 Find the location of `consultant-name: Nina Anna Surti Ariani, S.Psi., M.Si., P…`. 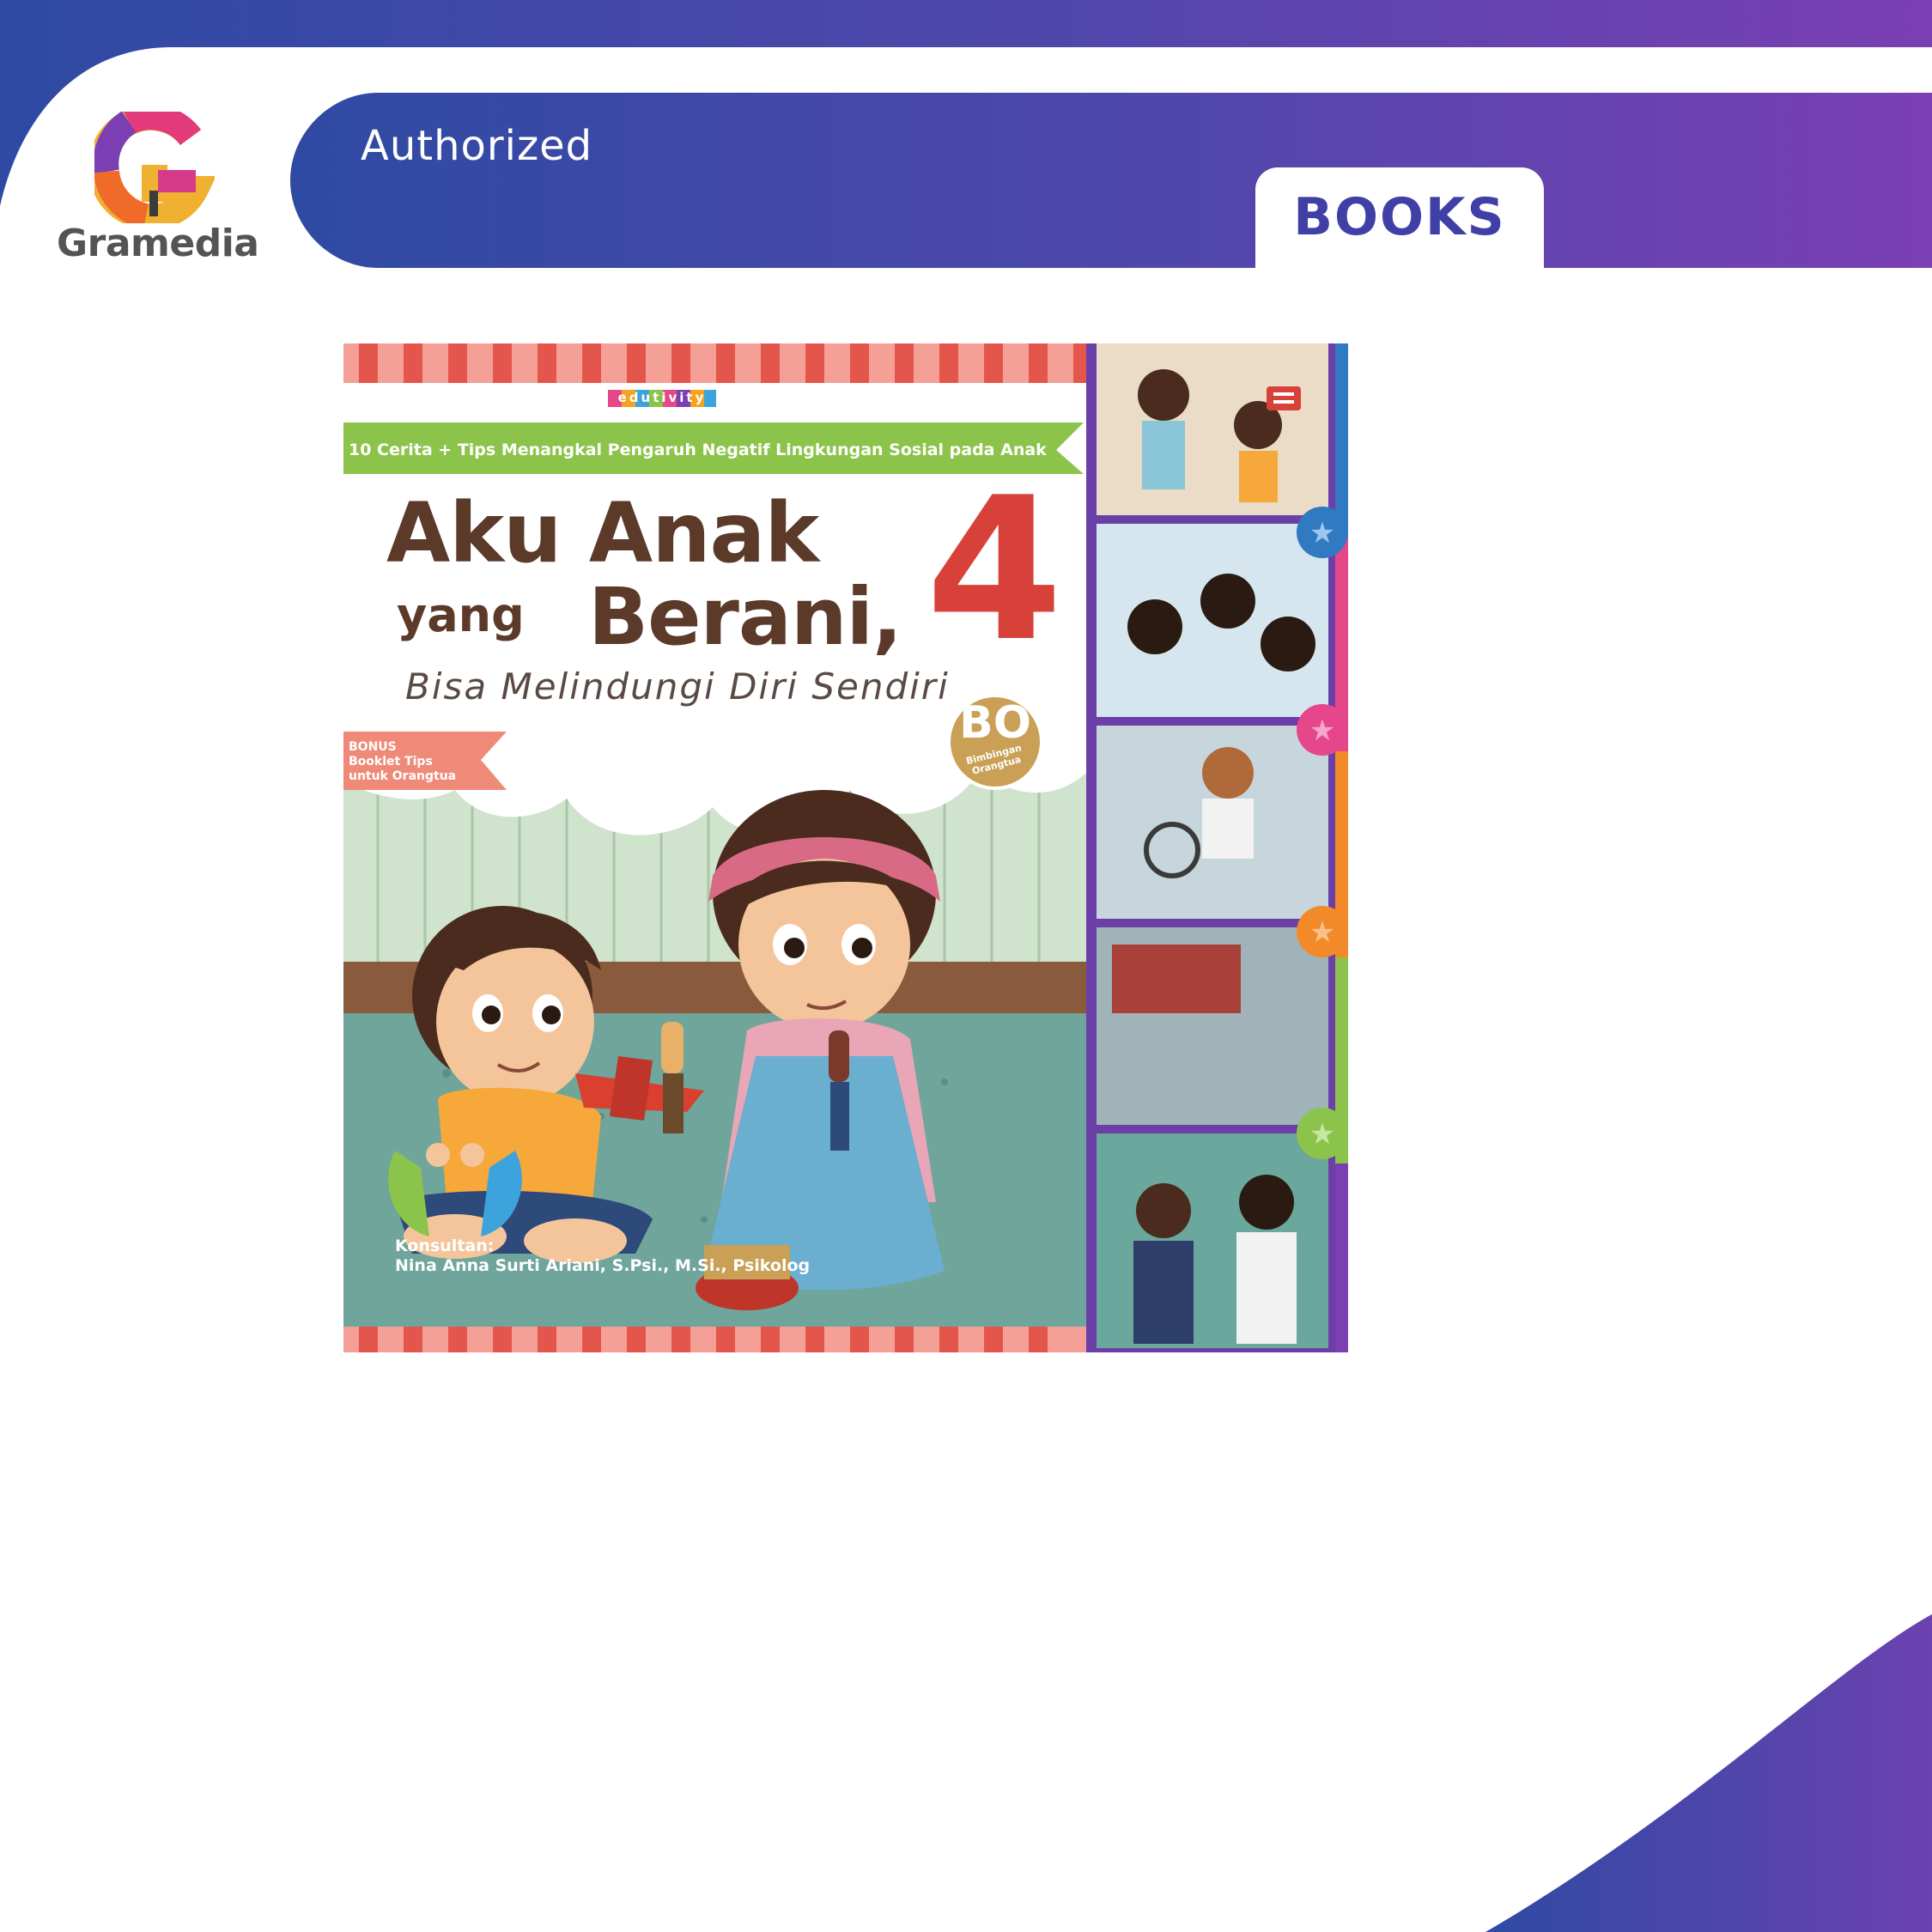

consultant-name: Nina Anna Surti Ariani, S.Psi., M.Si., P… is located at coordinates (603, 1265).